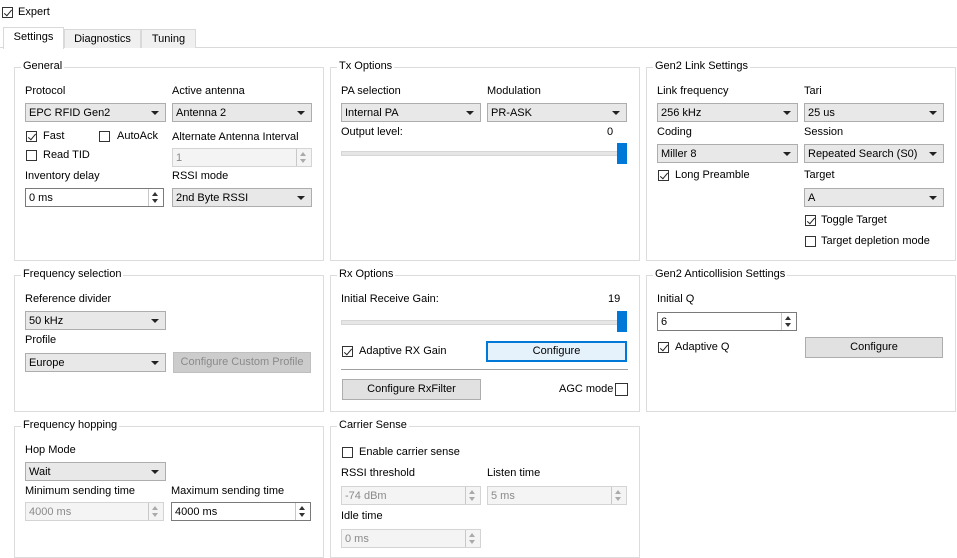  I want to click on inventory-delay-stepper: 0 ms, so click(94, 197).